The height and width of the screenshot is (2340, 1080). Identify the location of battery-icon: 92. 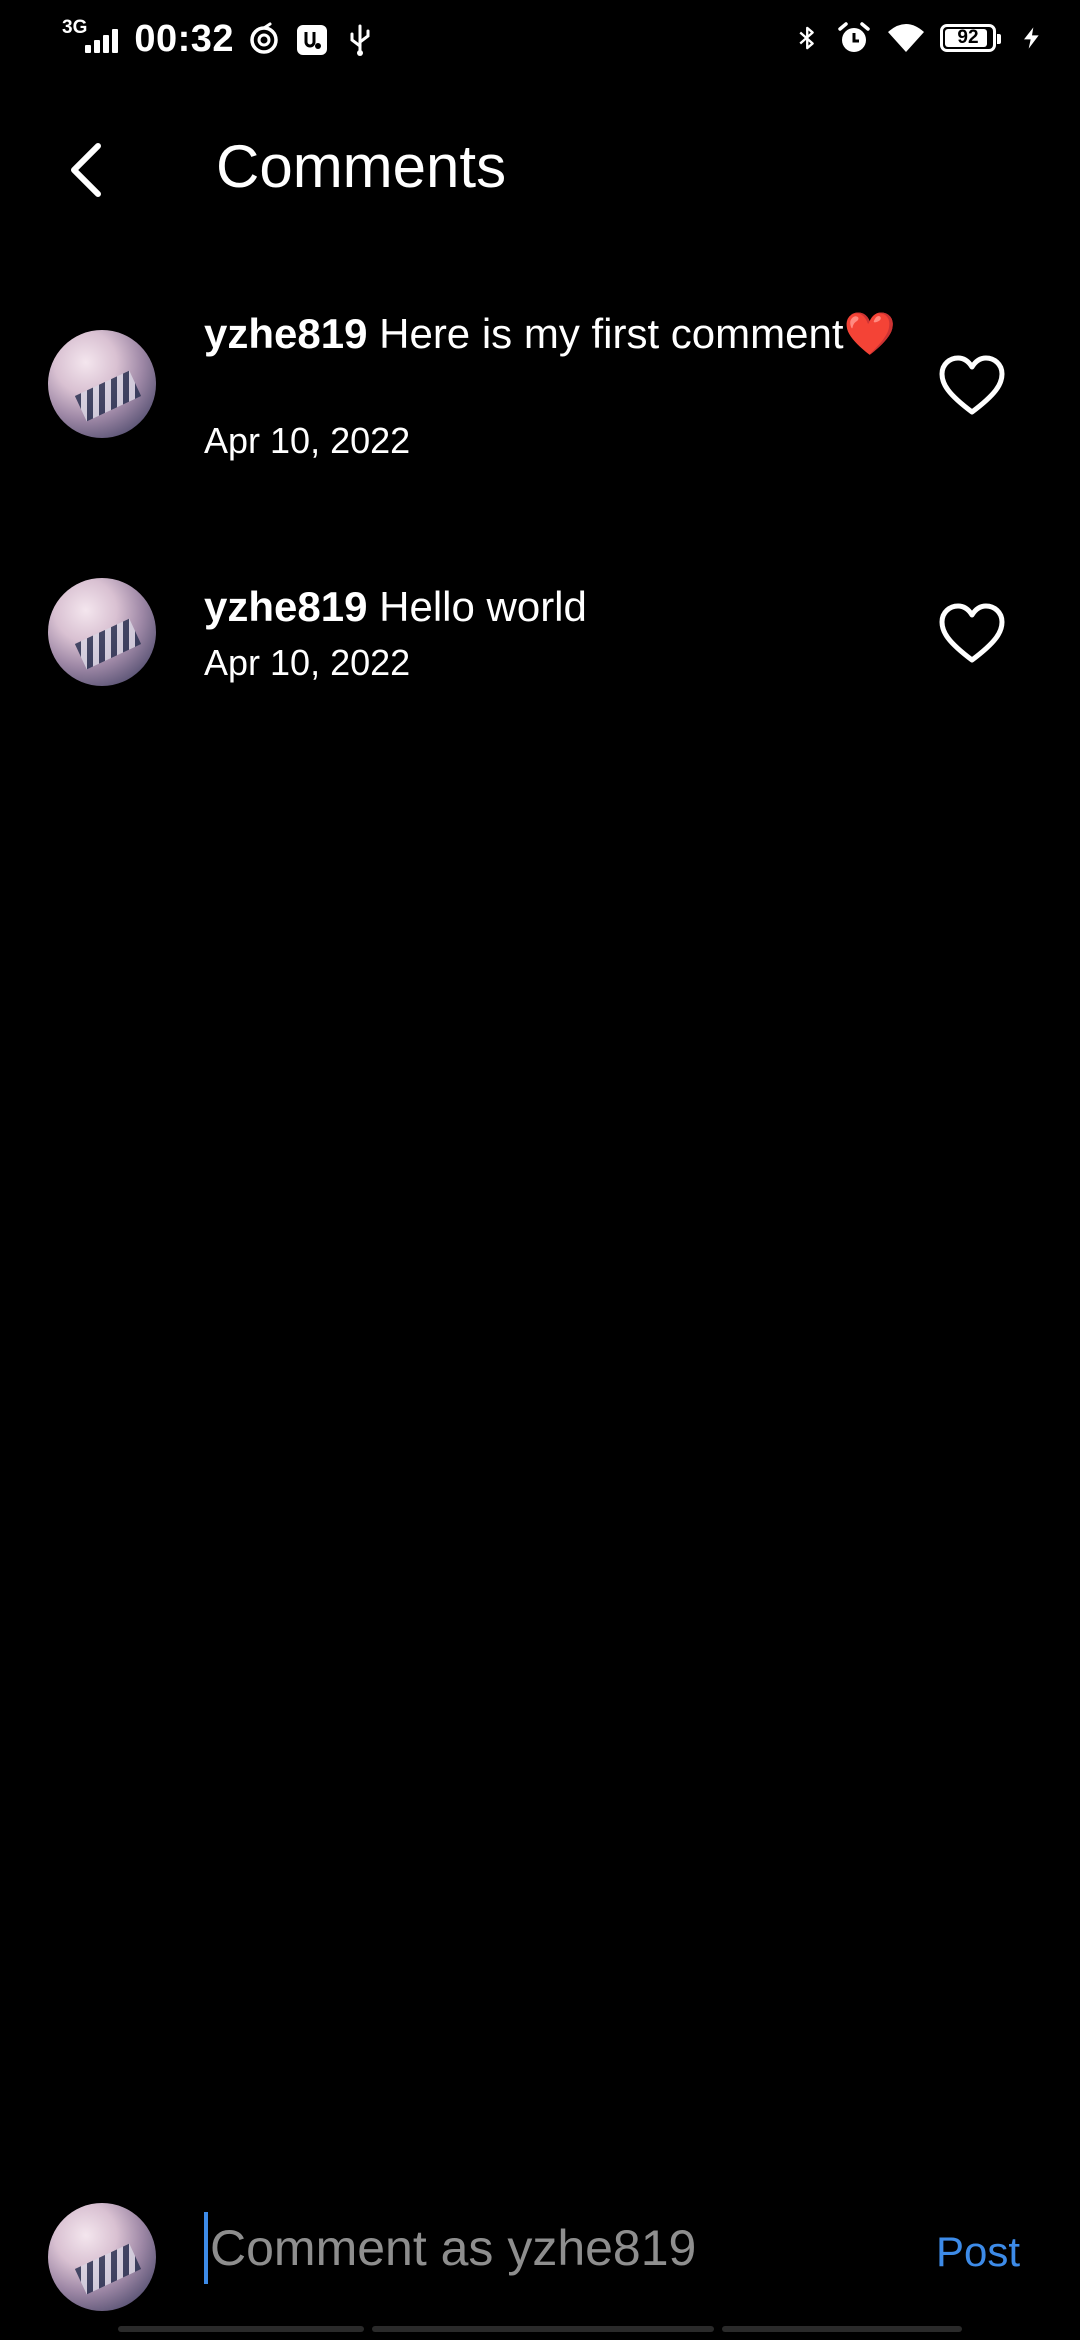
(970, 38).